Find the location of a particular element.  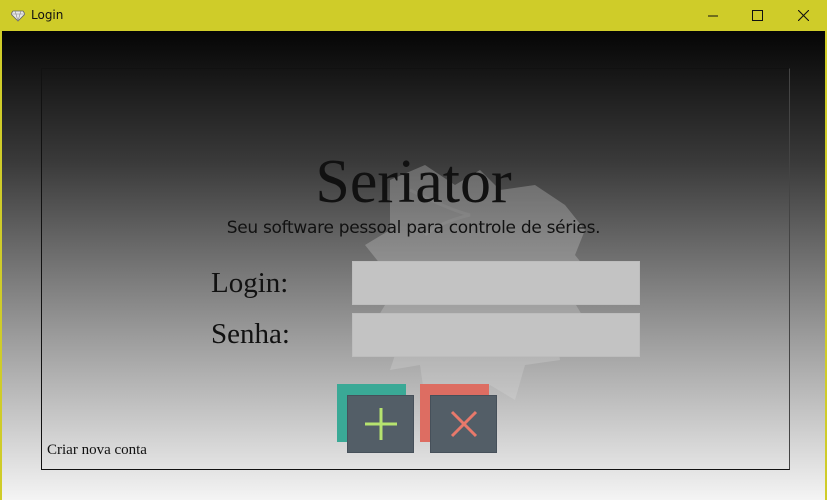

maximize-button is located at coordinates (757, 15).